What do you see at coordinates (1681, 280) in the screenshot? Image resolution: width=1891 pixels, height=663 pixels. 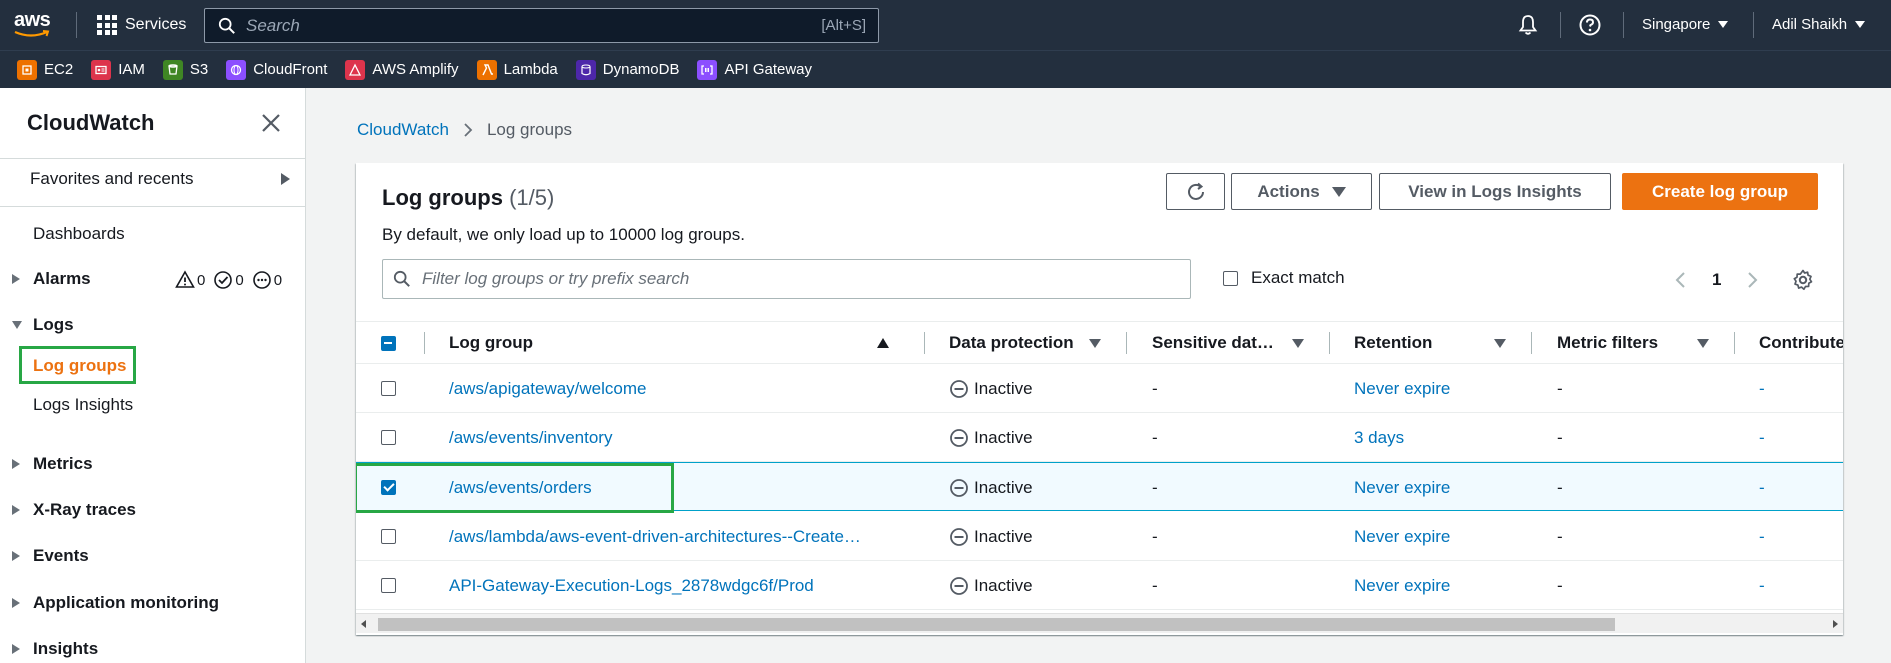 I see `chevron-left-icon` at bounding box center [1681, 280].